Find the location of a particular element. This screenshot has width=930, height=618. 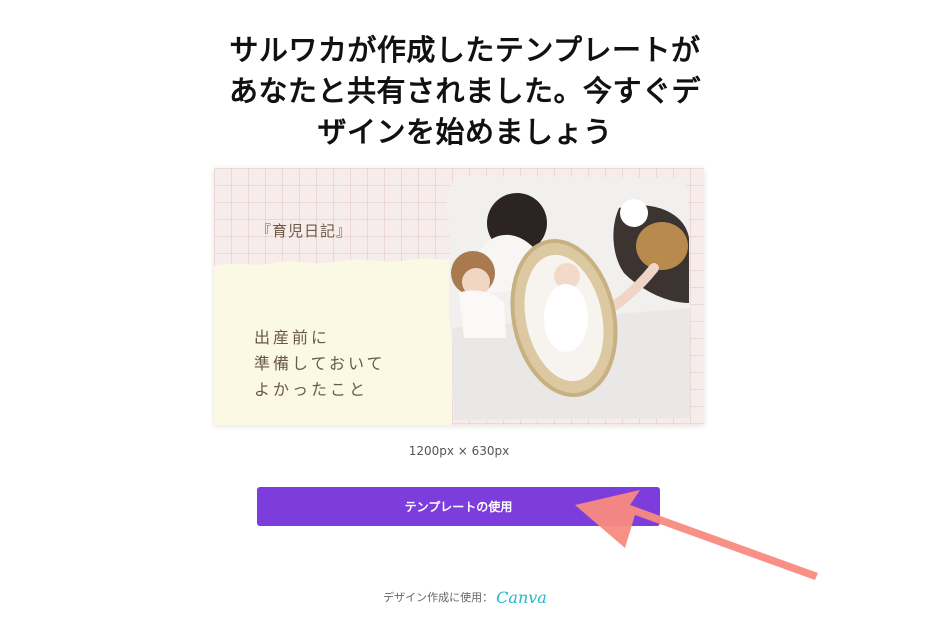

footer-text: デザイン作成に使用： is located at coordinates (438, 597).